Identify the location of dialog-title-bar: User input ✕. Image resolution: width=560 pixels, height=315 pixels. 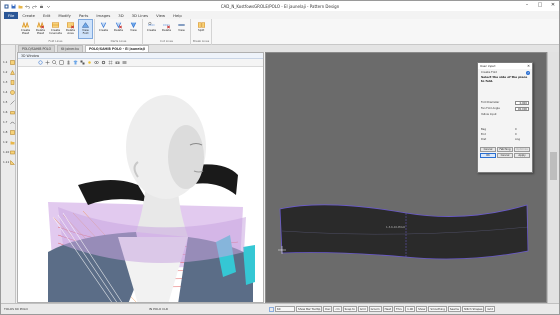
(505, 66).